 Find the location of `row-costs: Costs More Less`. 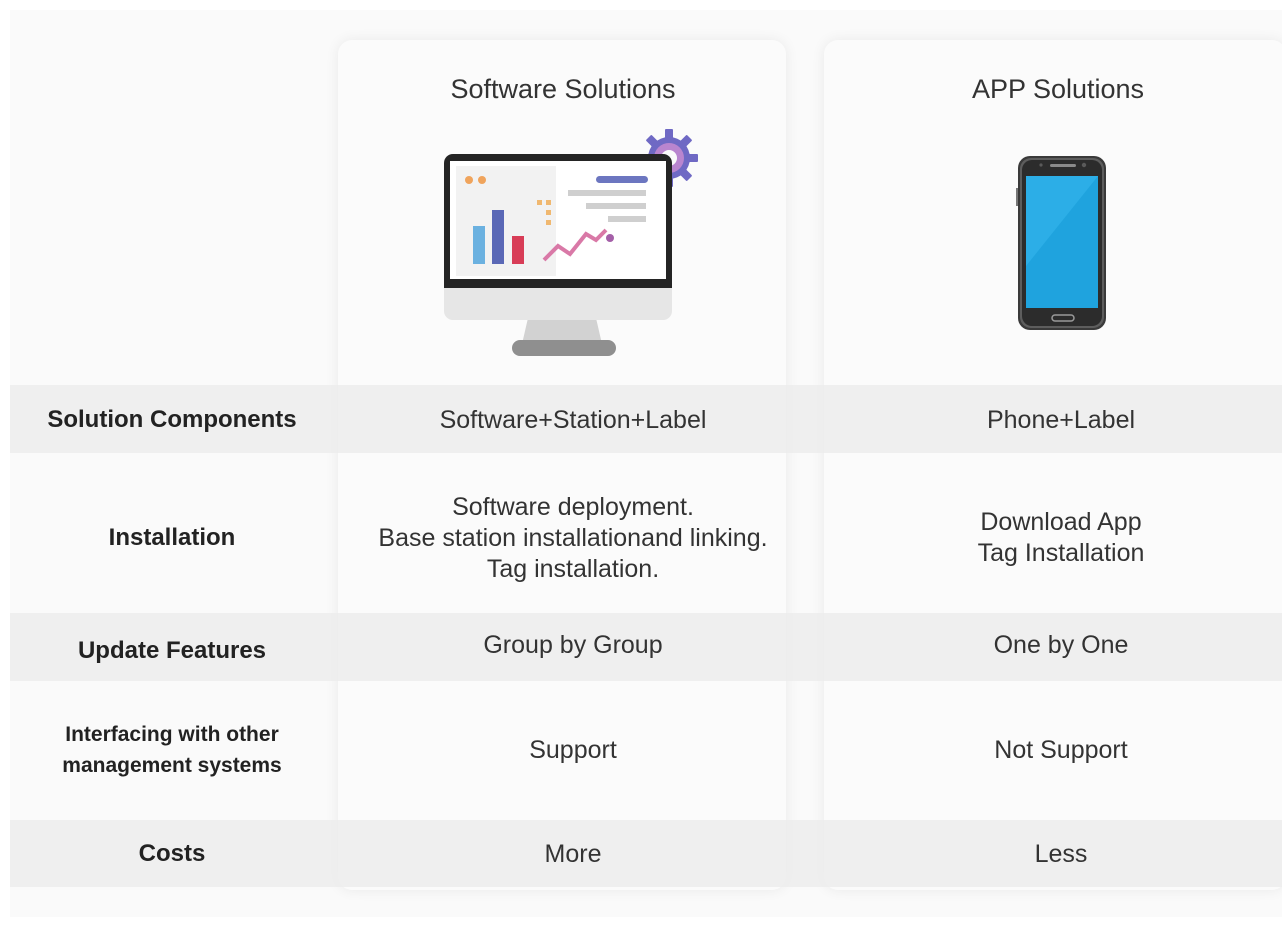

row-costs: Costs More Less is located at coordinates (641, 854).